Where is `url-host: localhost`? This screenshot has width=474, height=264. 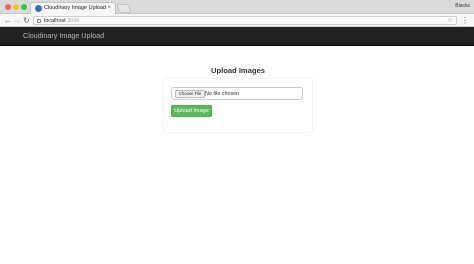 url-host: localhost is located at coordinates (55, 21).